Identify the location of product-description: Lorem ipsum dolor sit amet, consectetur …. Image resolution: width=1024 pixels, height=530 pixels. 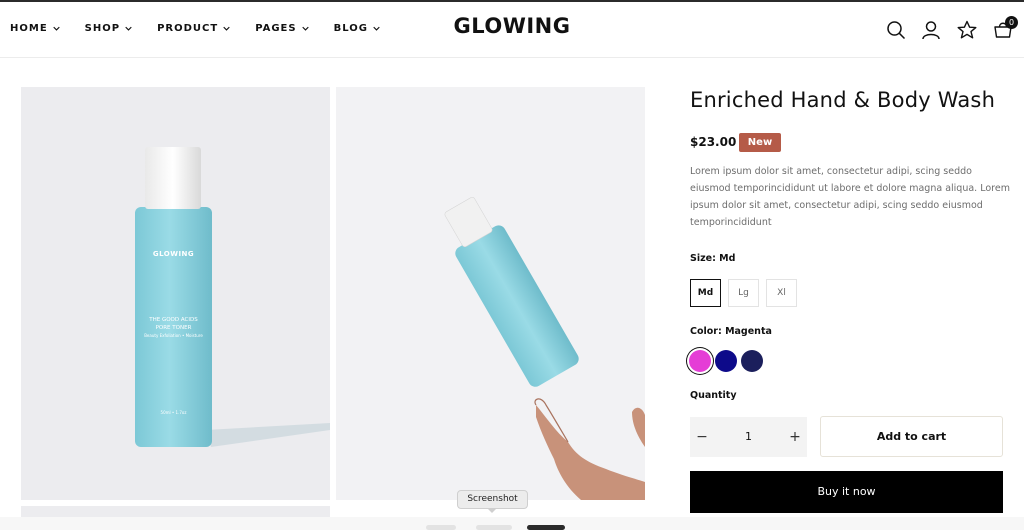
(850, 197).